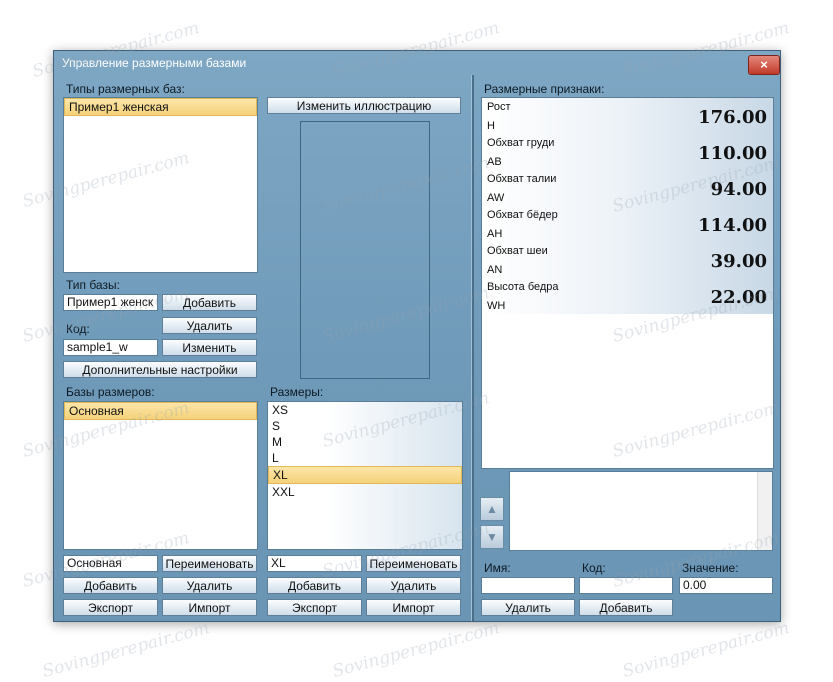 The height and width of the screenshot is (682, 833). I want to click on bases-list: Основная, so click(160, 475).